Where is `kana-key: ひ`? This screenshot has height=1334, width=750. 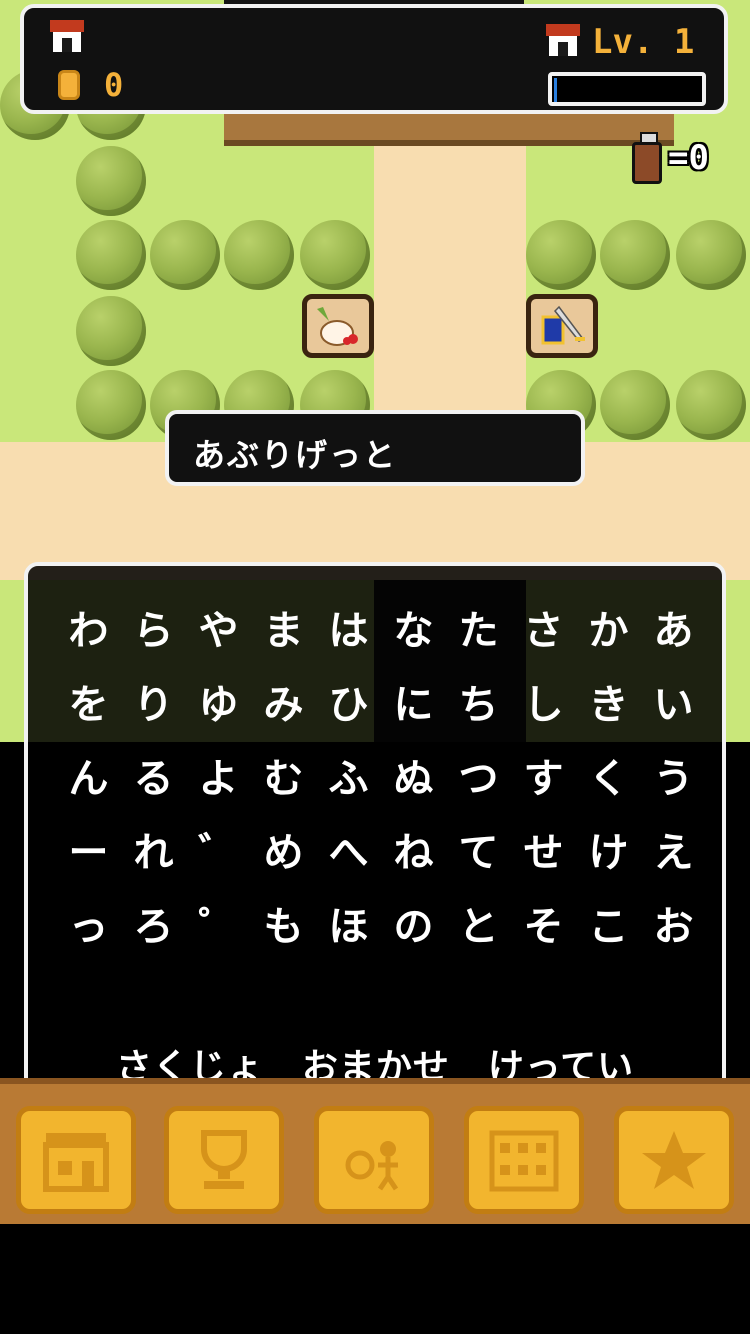
kana-key: ひ is located at coordinates (348, 701).